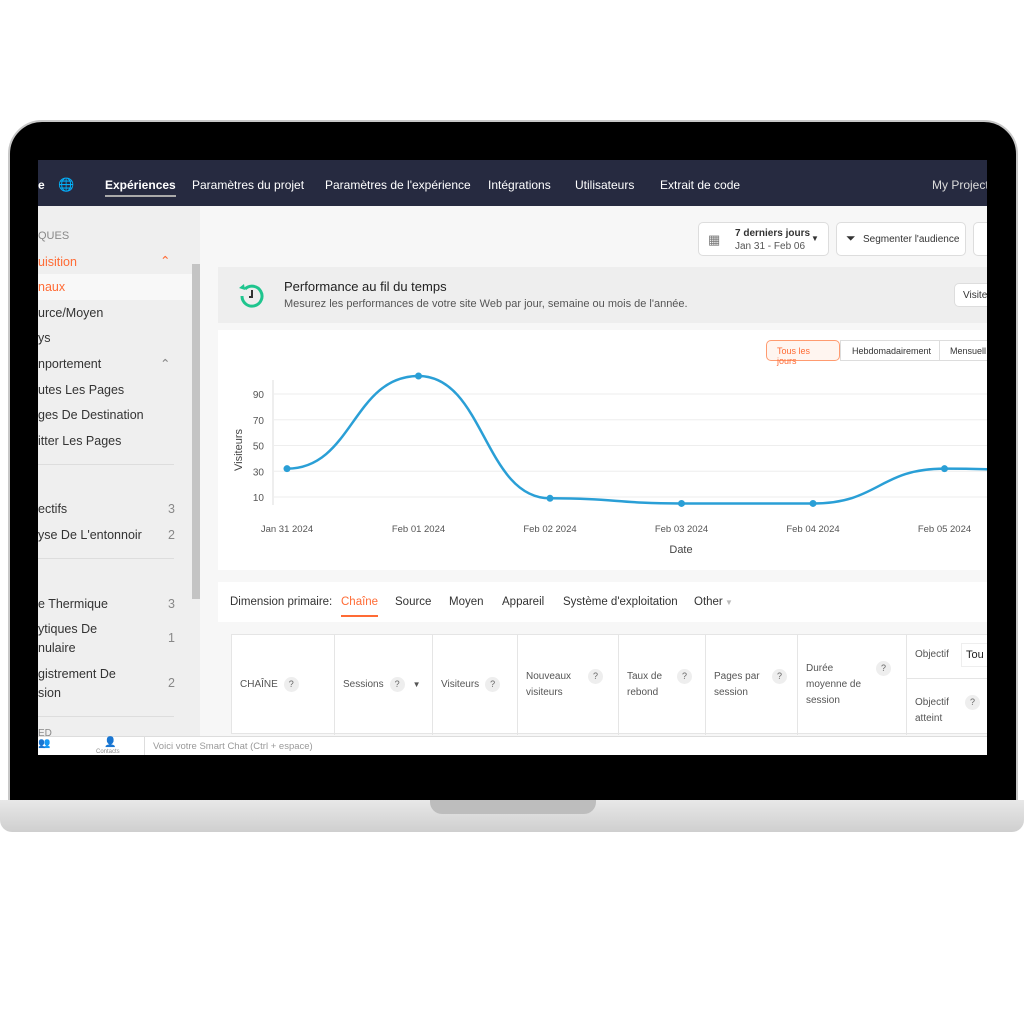 The width and height of the screenshot is (1024, 1024). Describe the element at coordinates (901, 239) in the screenshot. I see `segment-audience-button: ⏷ Segmenter l'audience` at that location.